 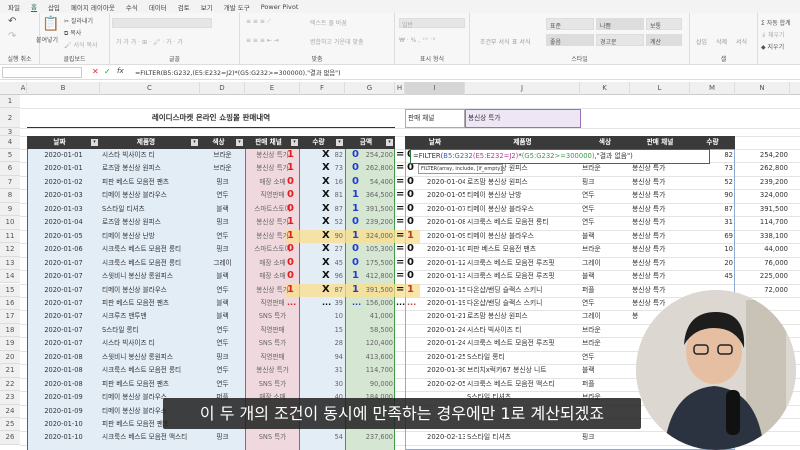 I want to click on spill-cell: 2020-01-07, so click(x=445, y=209).